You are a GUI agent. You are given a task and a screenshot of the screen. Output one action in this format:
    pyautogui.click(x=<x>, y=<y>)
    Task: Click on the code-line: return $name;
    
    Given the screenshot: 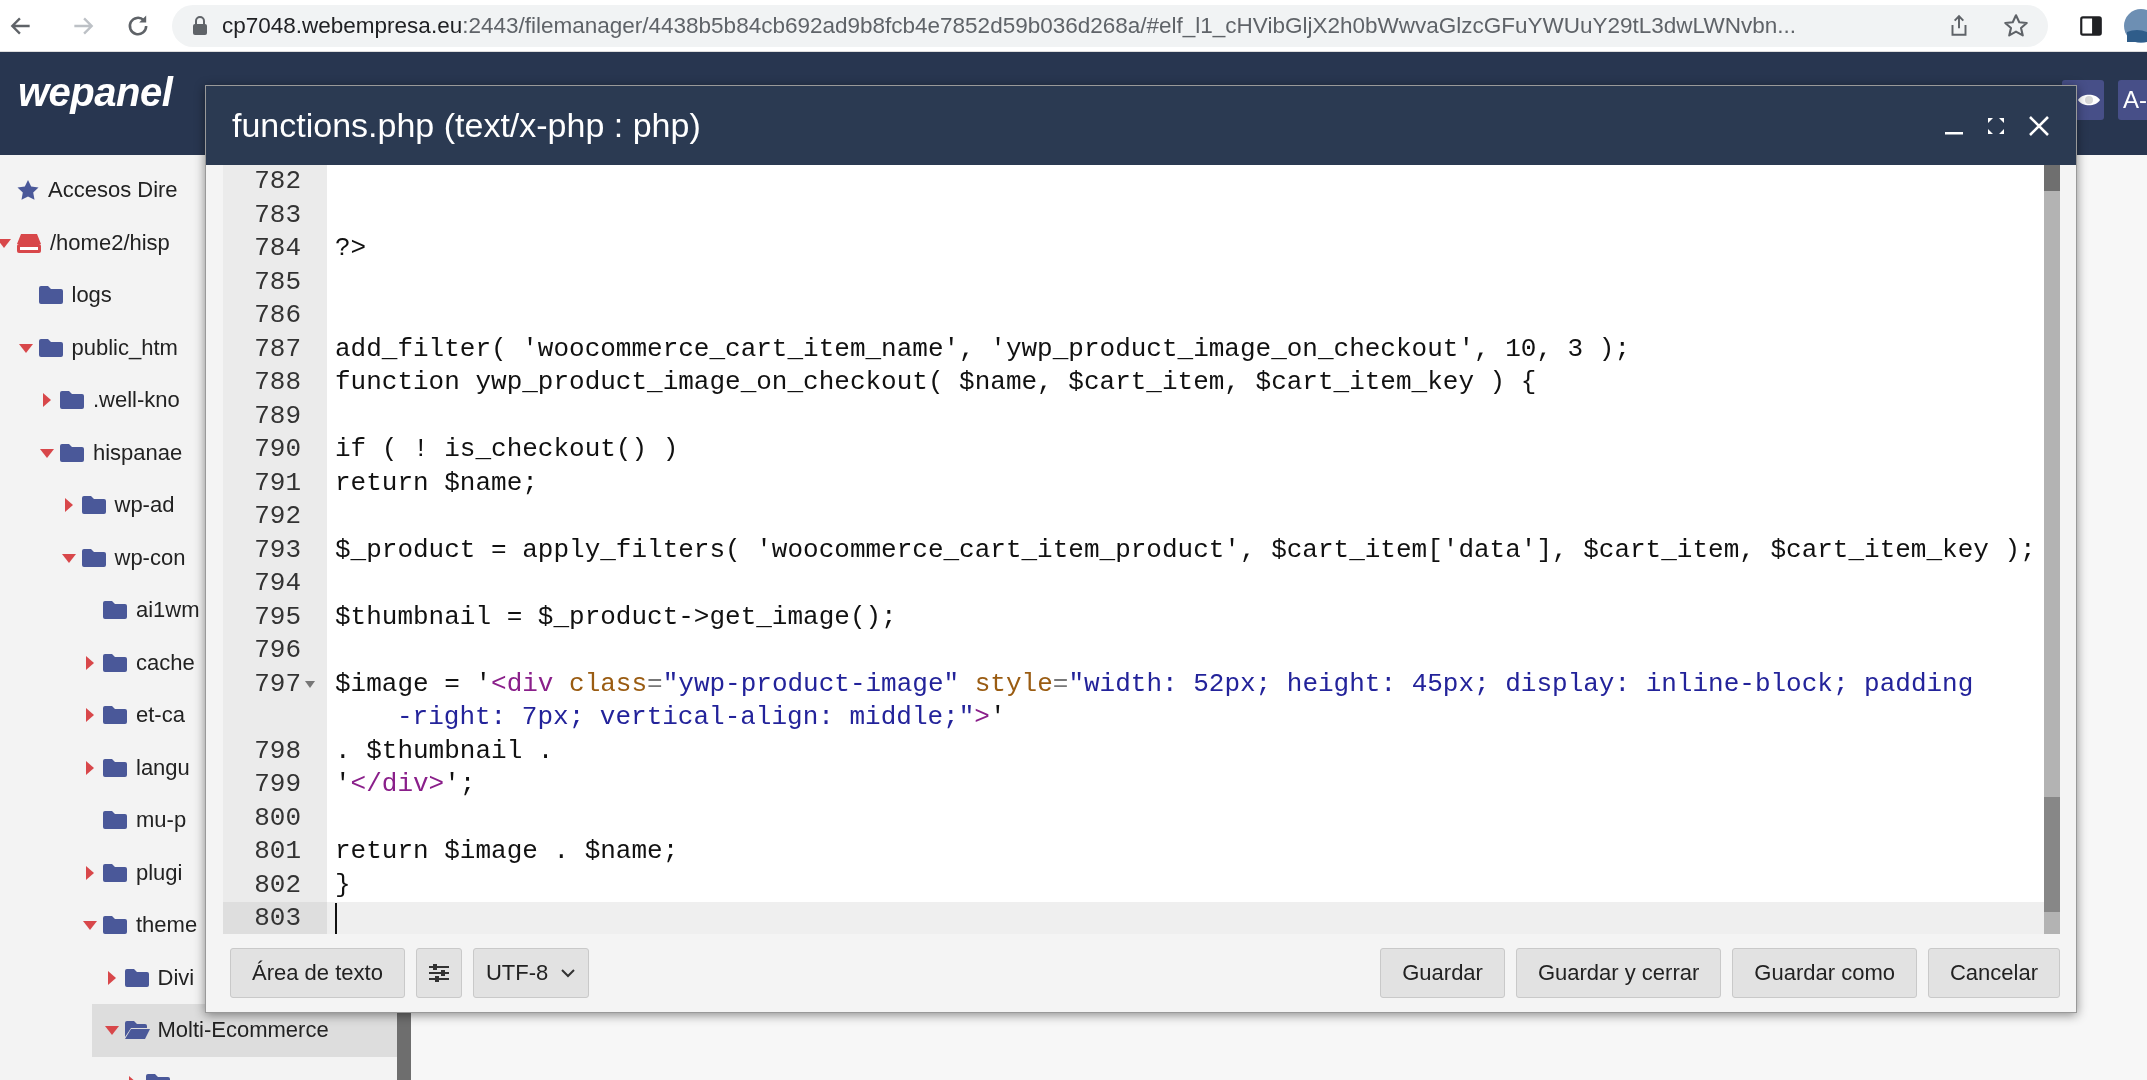 What is the action you would take?
    pyautogui.click(x=436, y=483)
    